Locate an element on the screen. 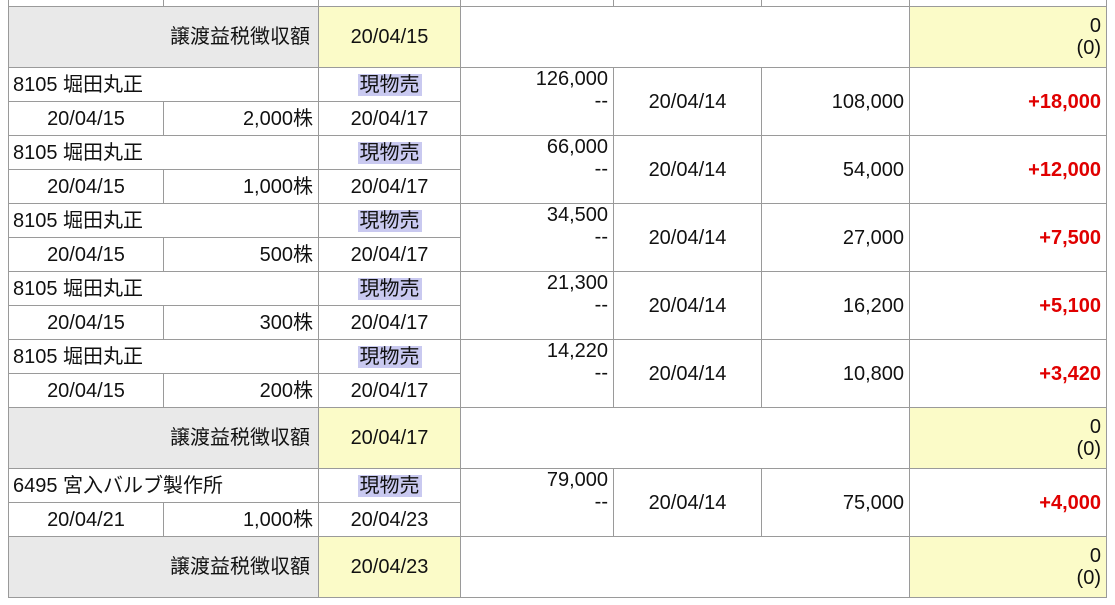 The width and height of the screenshot is (1115, 605). buy-price: 108,000 is located at coordinates (835, 101).